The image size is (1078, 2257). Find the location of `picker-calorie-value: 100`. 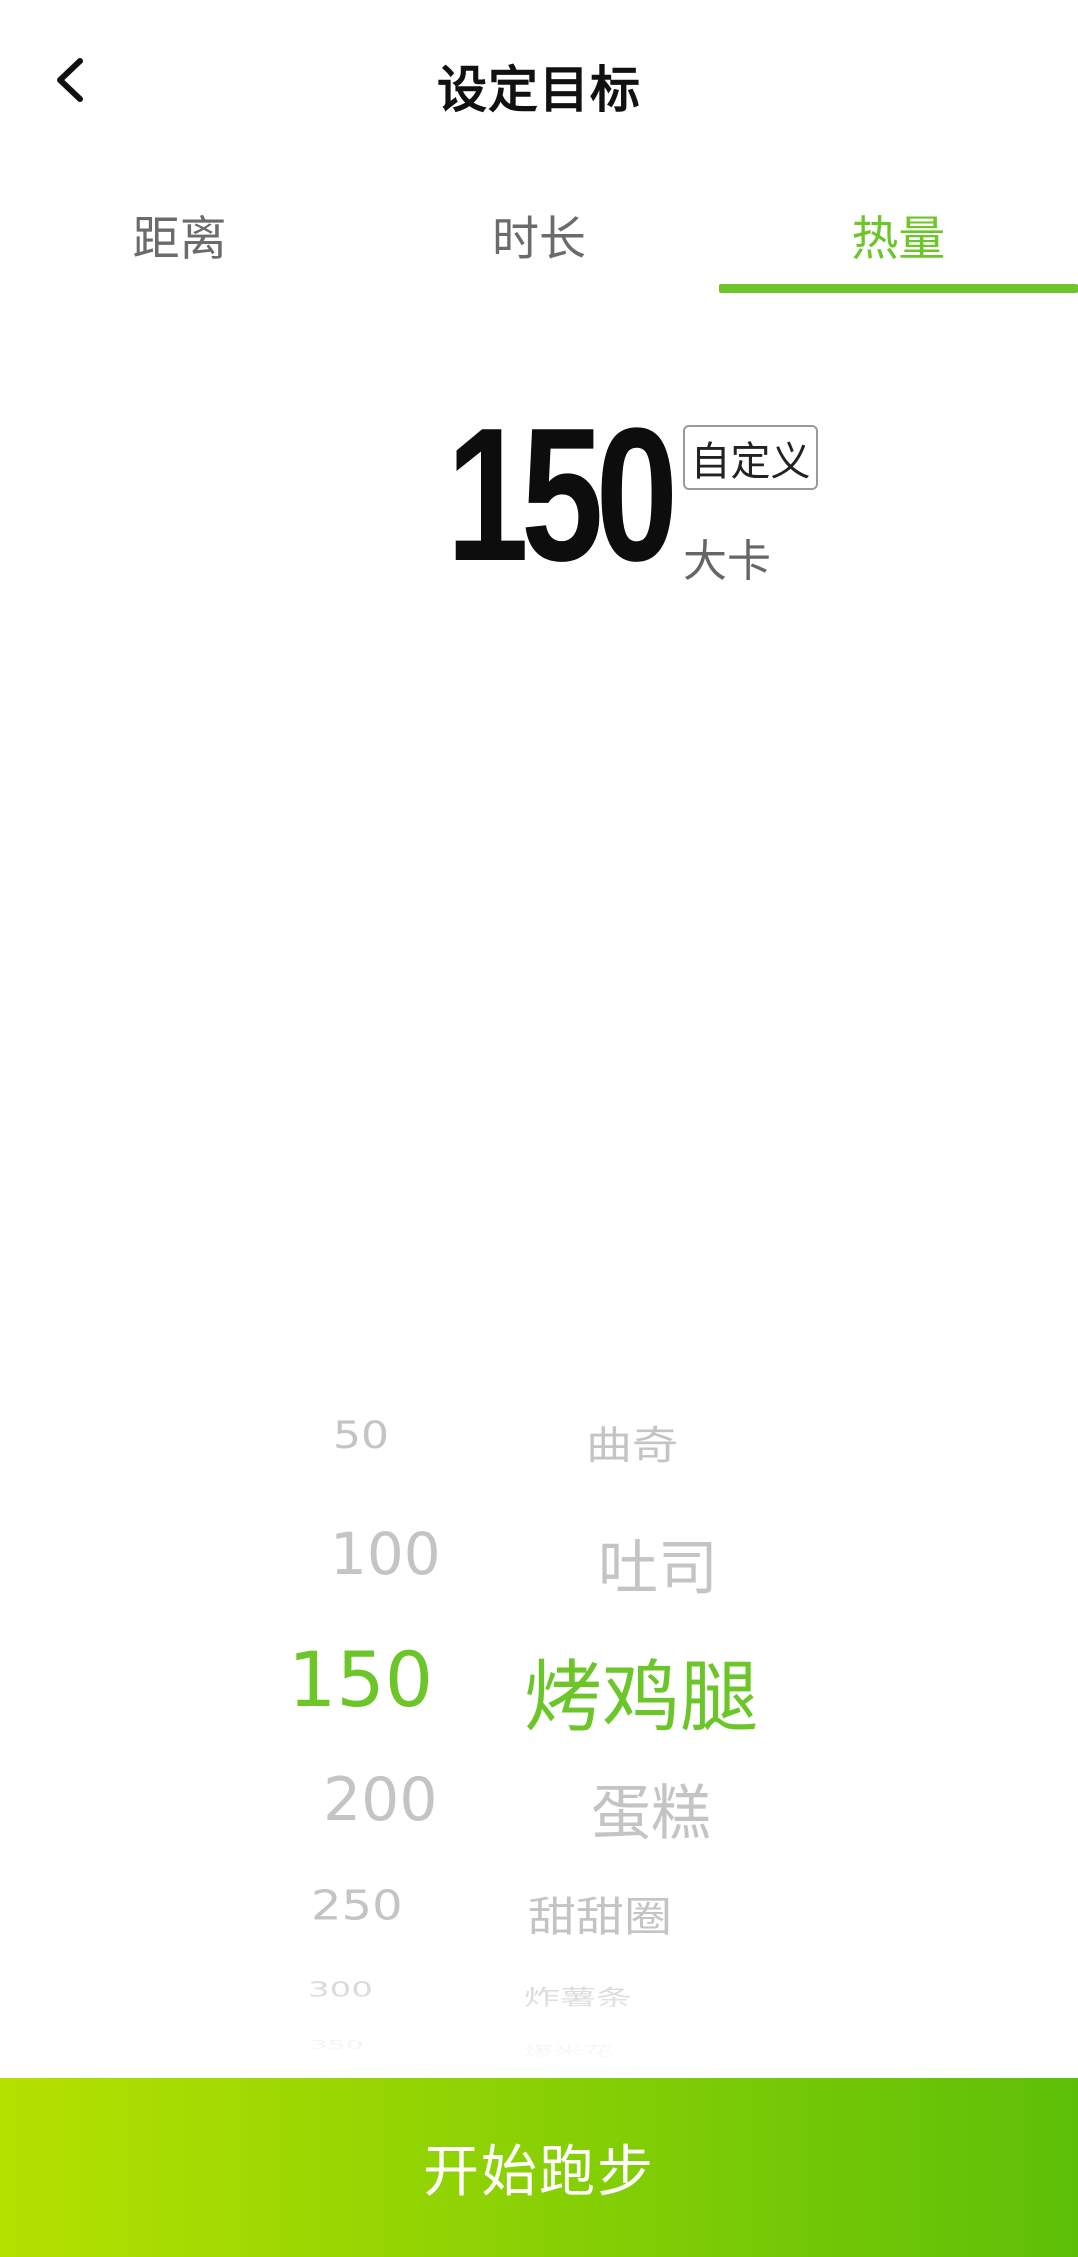

picker-calorie-value: 100 is located at coordinates (385, 1554).